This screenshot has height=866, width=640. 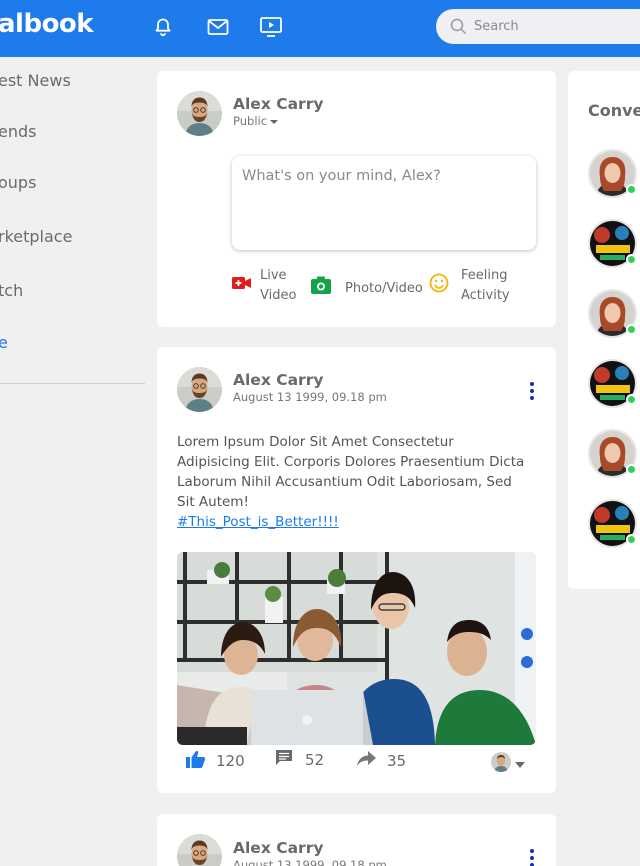 I want to click on photo-video-button: Photo/Video, so click(x=367, y=288).